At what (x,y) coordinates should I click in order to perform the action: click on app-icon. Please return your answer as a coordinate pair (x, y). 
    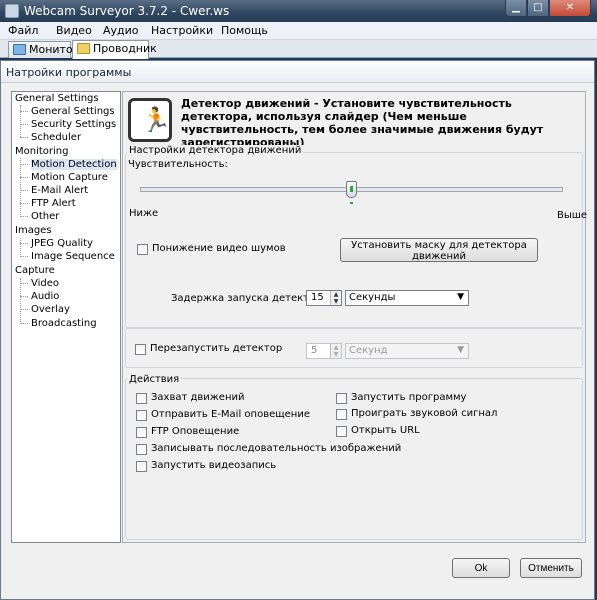
    Looking at the image, I should click on (12, 11).